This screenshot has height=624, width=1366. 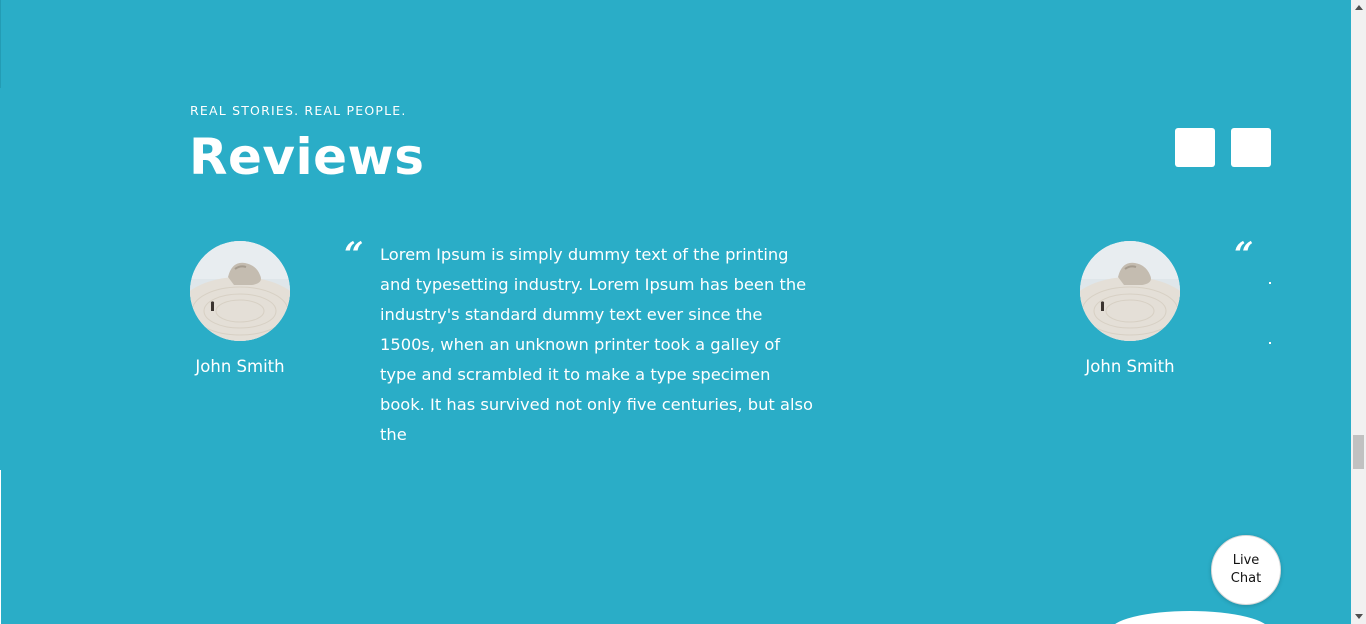 What do you see at coordinates (1251, 147) in the screenshot?
I see `carousel-next-button` at bounding box center [1251, 147].